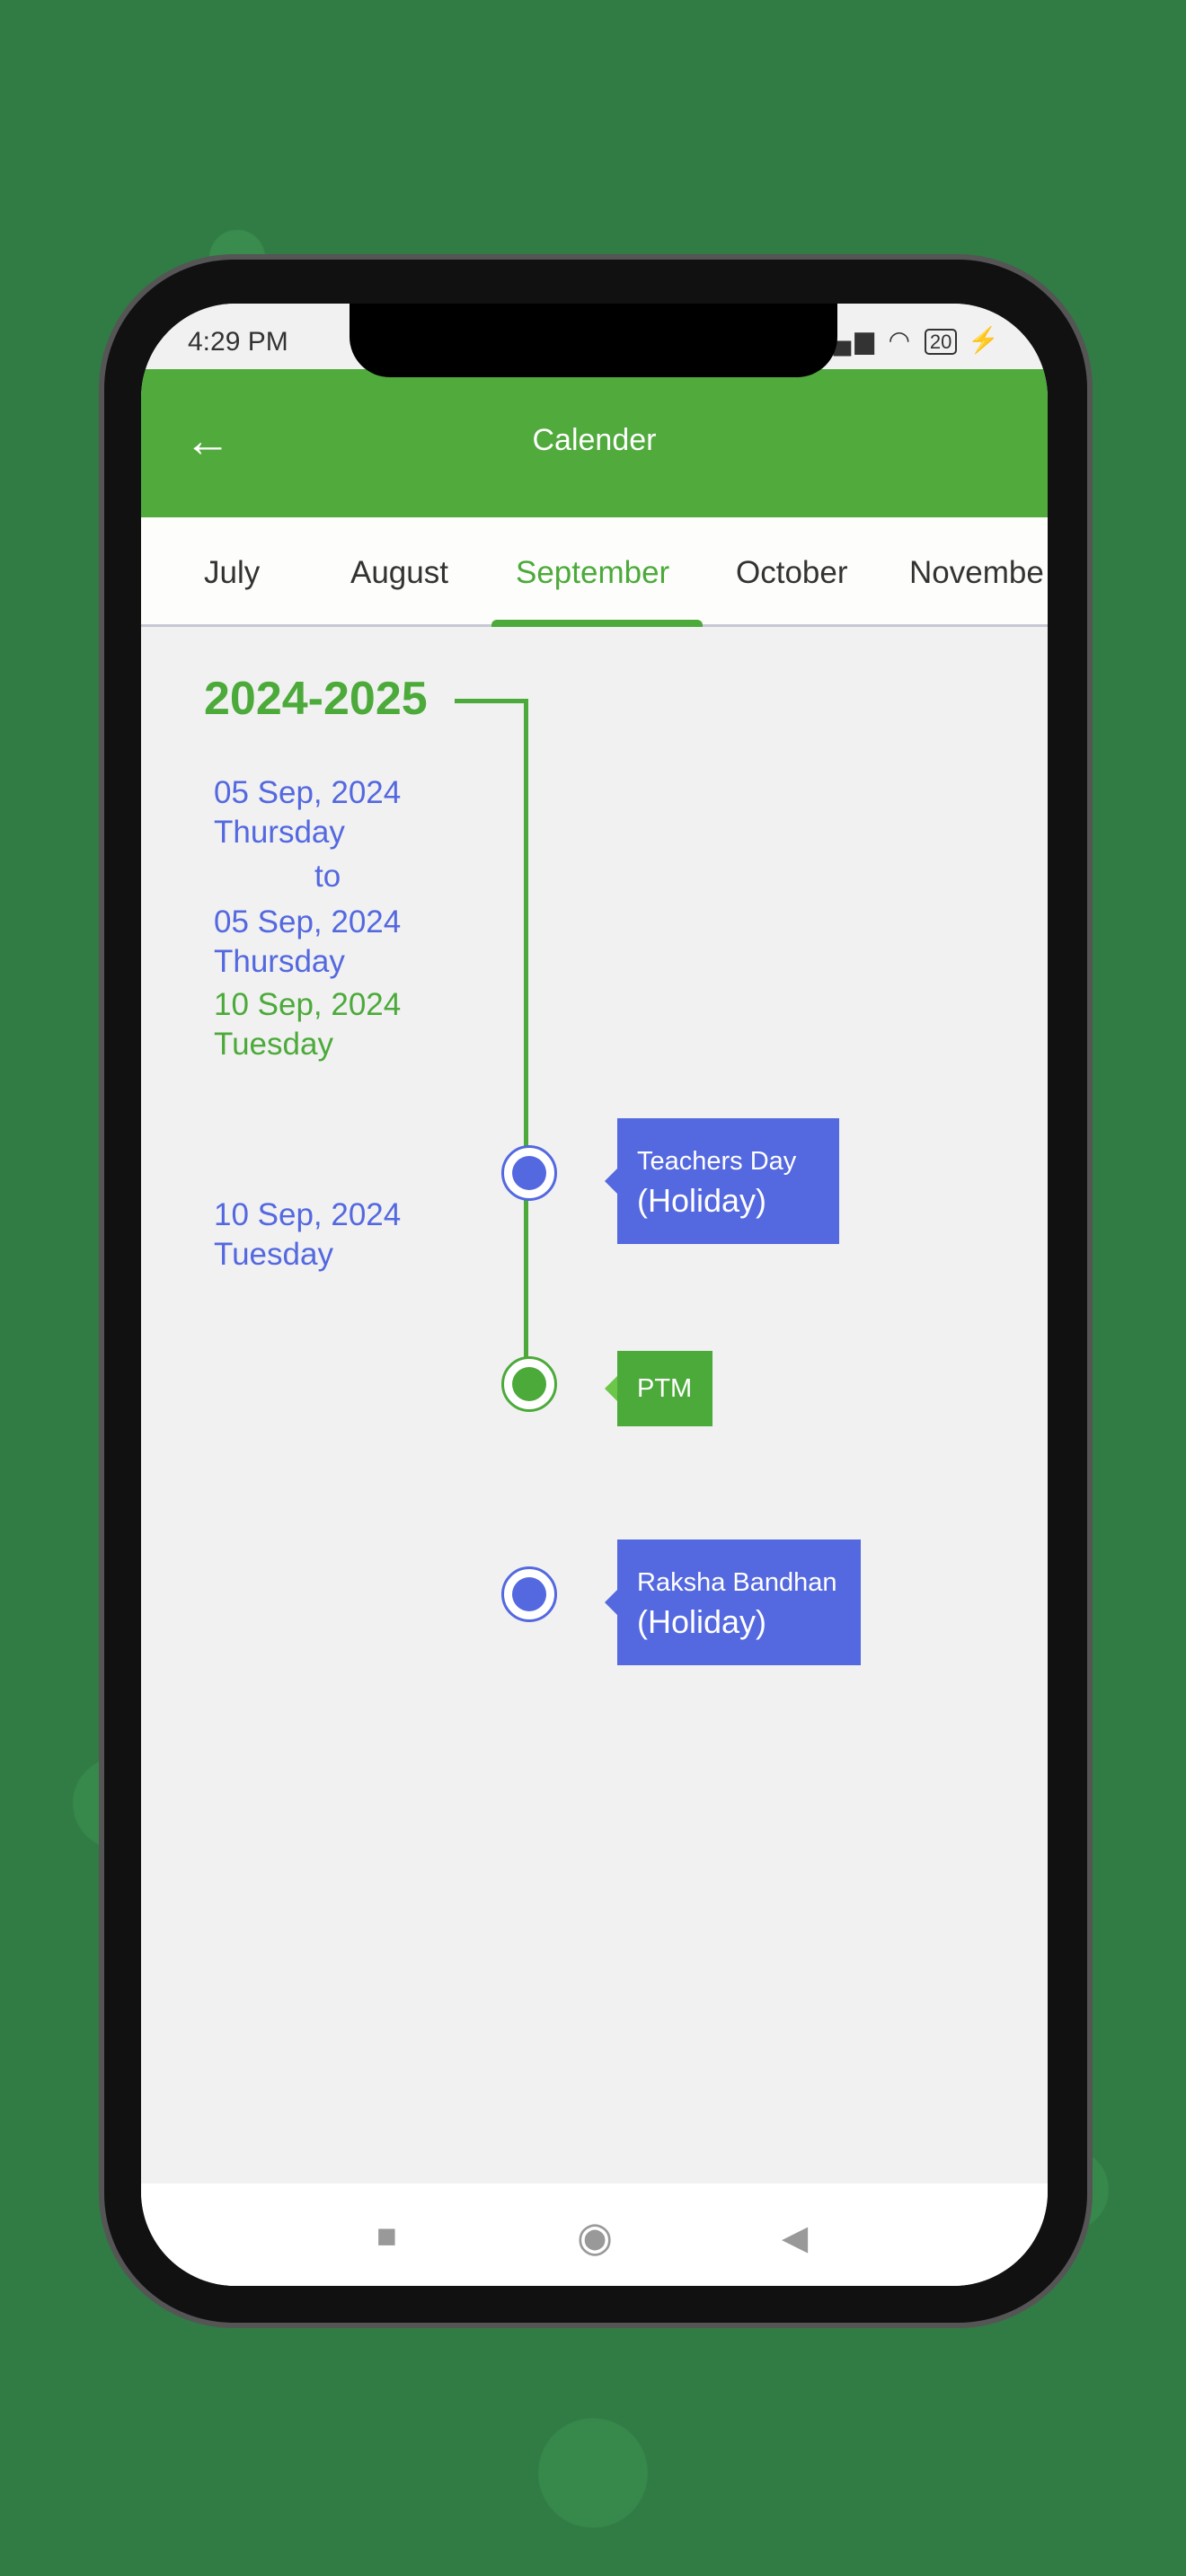  I want to click on triangle-back-icon: ◀, so click(795, 2238).